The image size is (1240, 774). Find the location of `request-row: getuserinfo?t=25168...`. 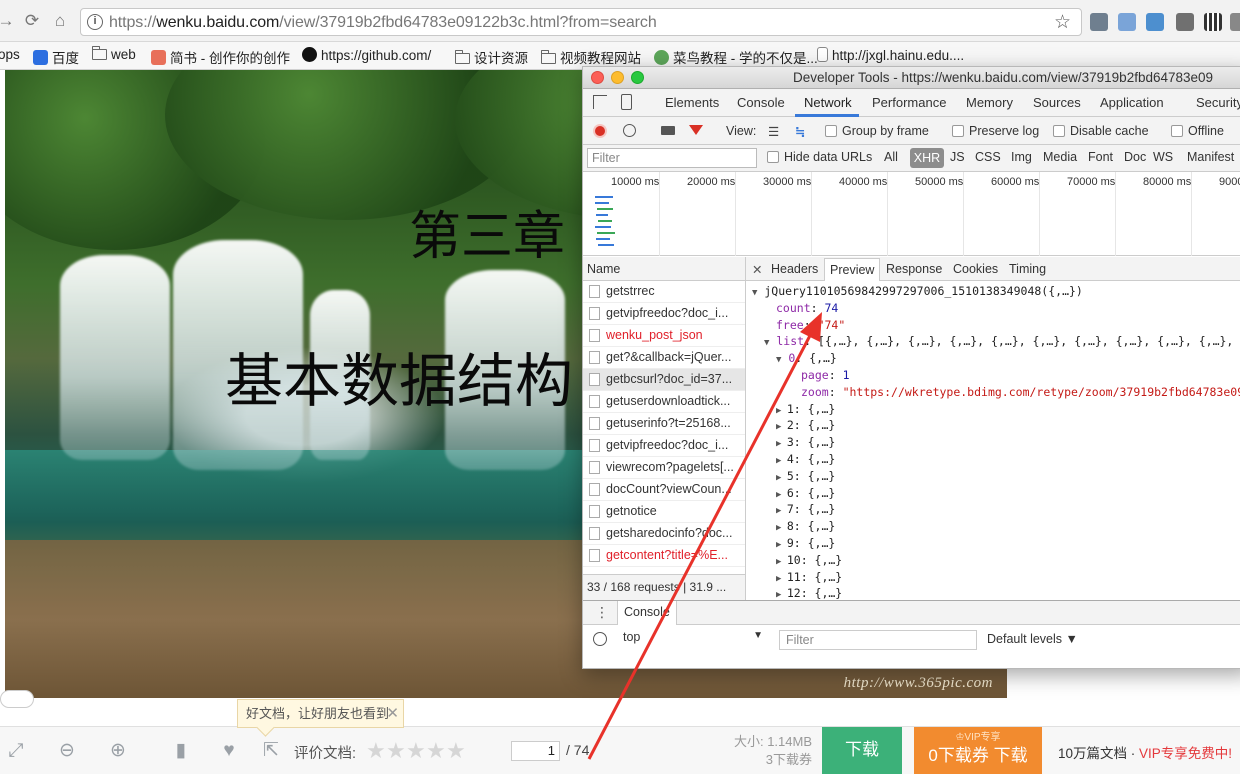

request-row: getuserinfo?t=25168... is located at coordinates (664, 424).